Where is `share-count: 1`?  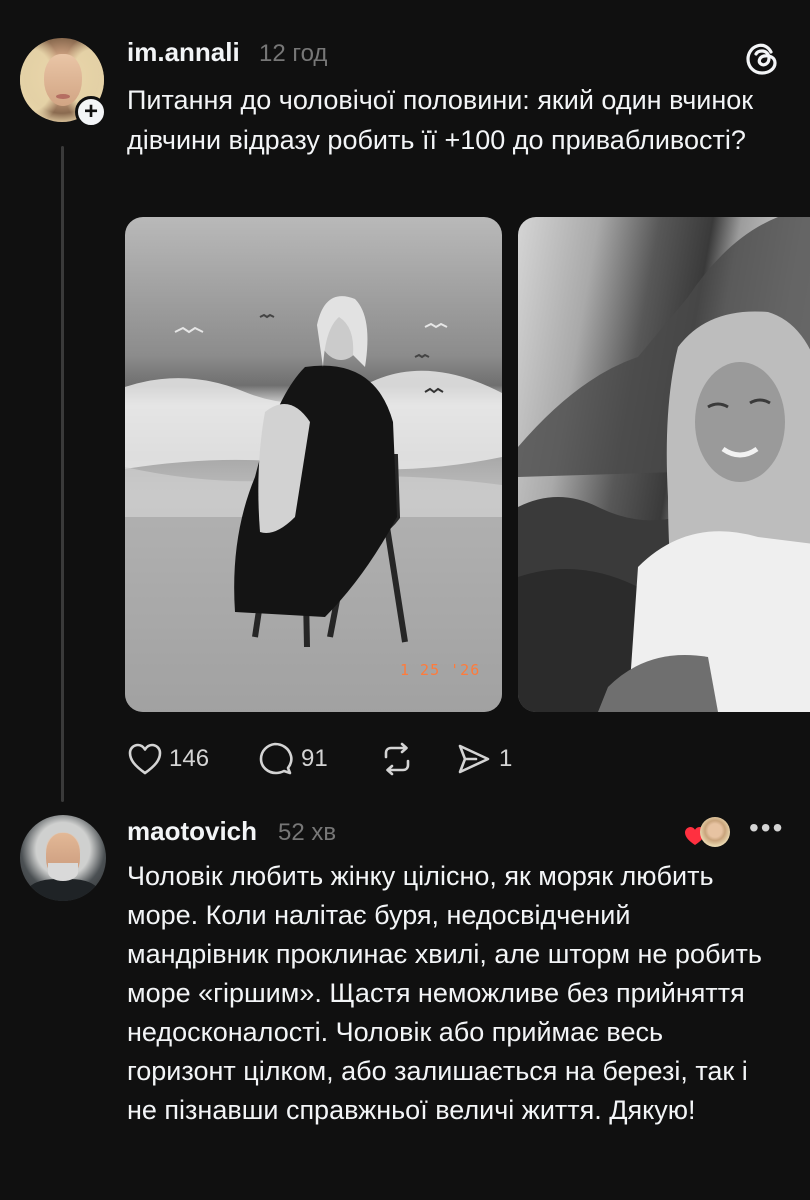
share-count: 1 is located at coordinates (506, 758).